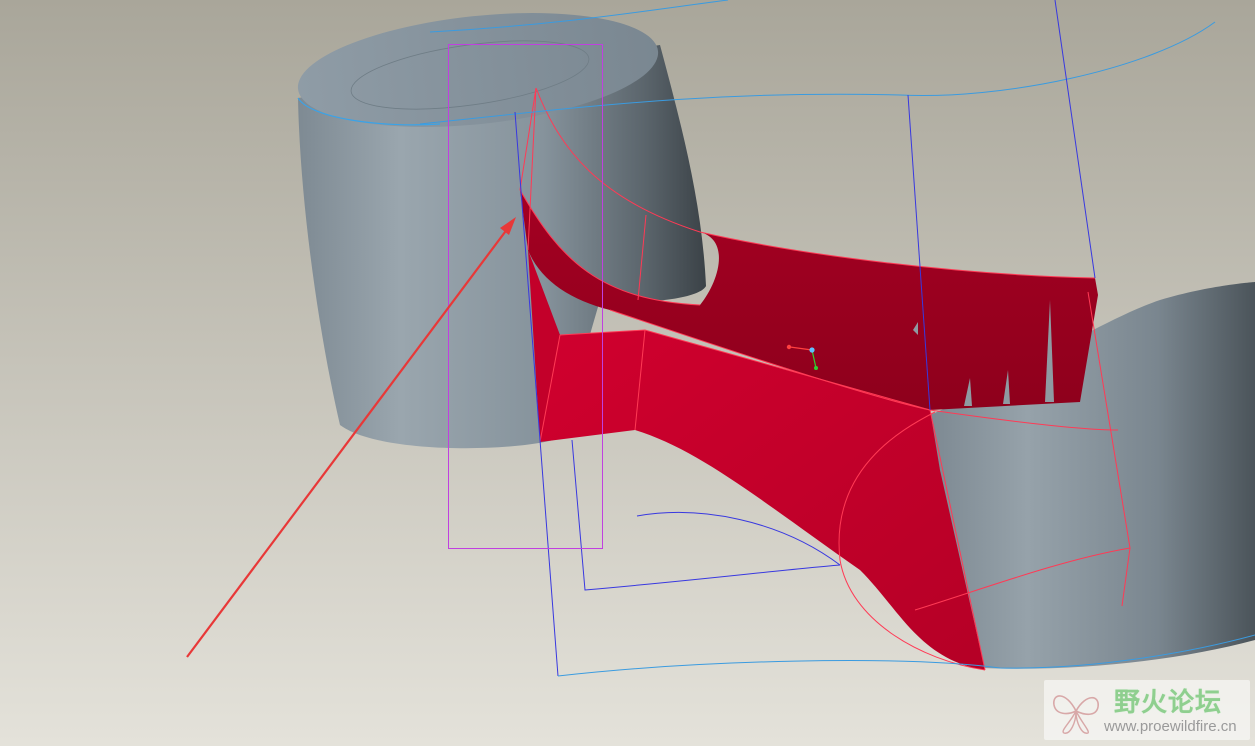 The height and width of the screenshot is (746, 1255). What do you see at coordinates (1076, 714) in the screenshot?
I see `butterfly-logo-icon` at bounding box center [1076, 714].